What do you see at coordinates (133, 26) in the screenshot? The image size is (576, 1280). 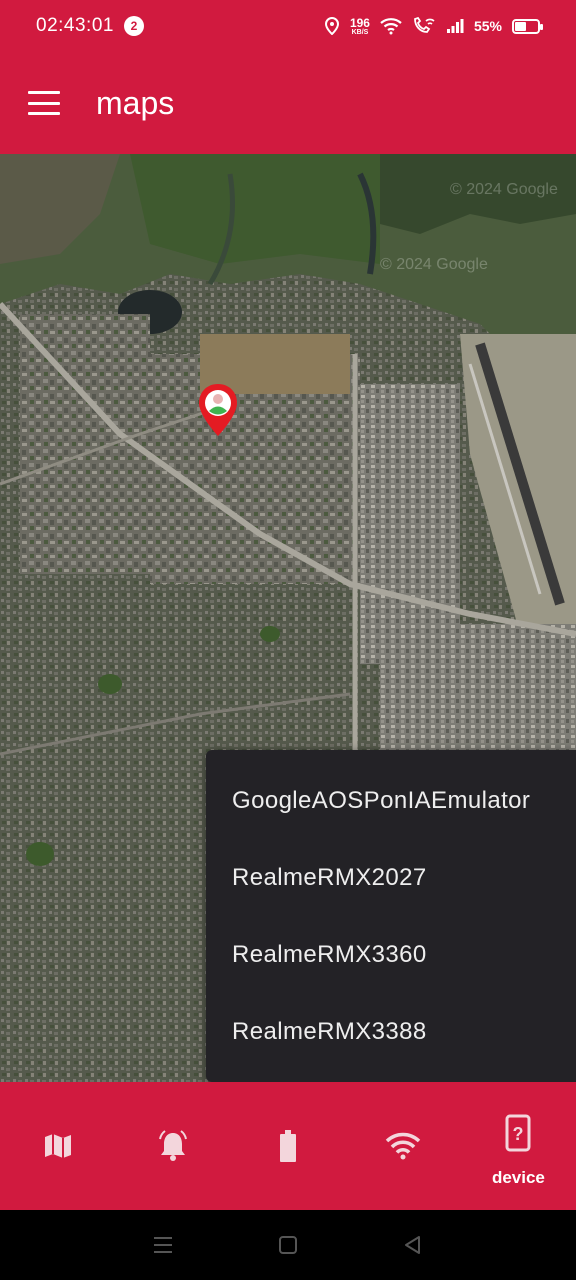 I see `notification-count-badge: 2` at bounding box center [133, 26].